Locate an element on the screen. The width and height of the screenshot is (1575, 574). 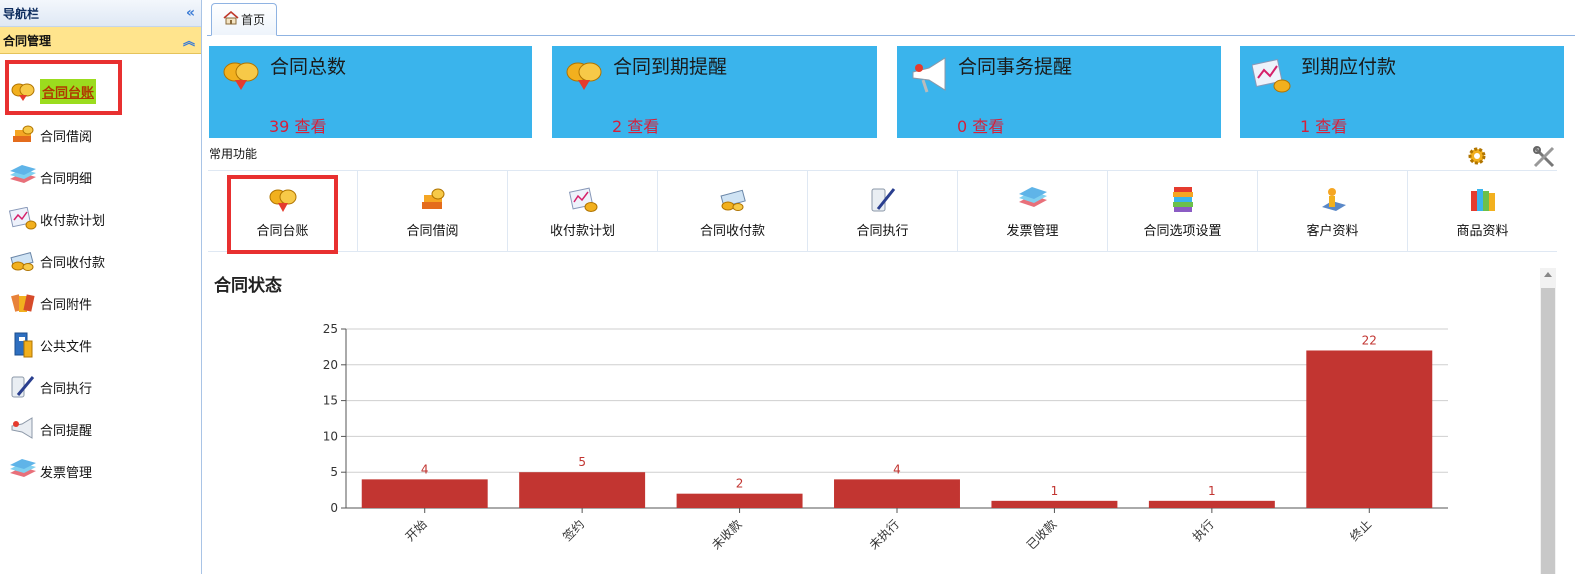
func-label: 商品资料 is located at coordinates (1482, 231).